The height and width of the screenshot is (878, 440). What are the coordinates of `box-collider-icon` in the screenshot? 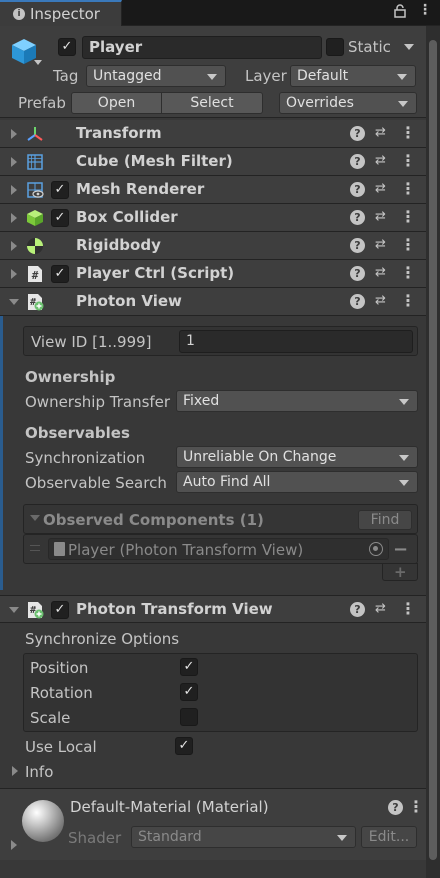 It's located at (35, 218).